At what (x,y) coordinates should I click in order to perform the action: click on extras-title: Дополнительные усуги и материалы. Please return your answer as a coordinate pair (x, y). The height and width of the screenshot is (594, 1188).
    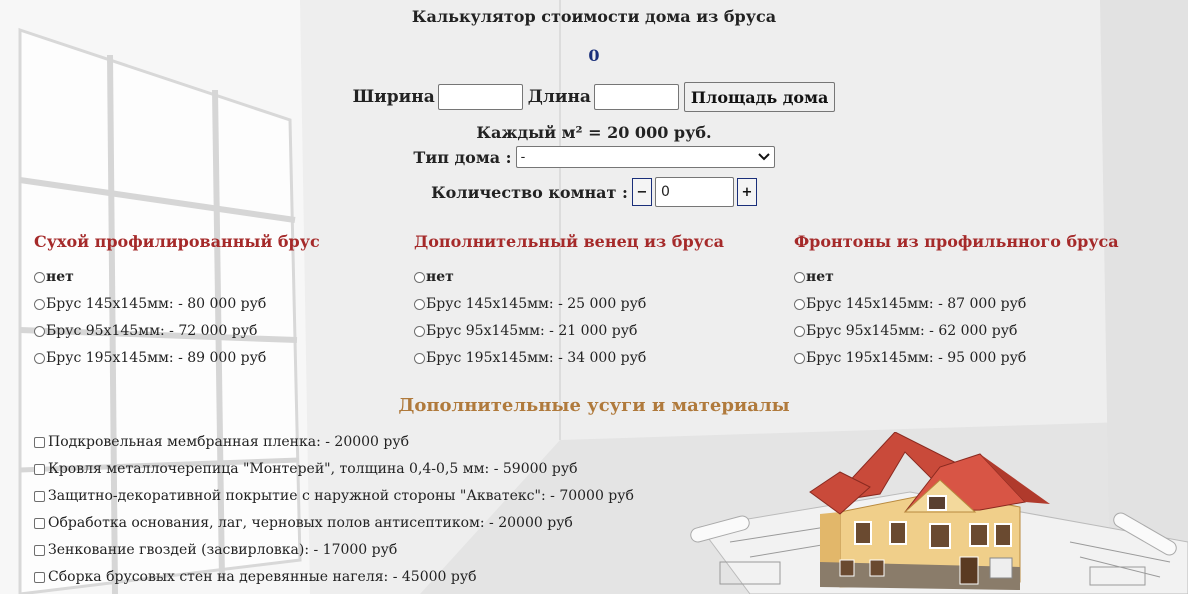
    Looking at the image, I should click on (594, 405).